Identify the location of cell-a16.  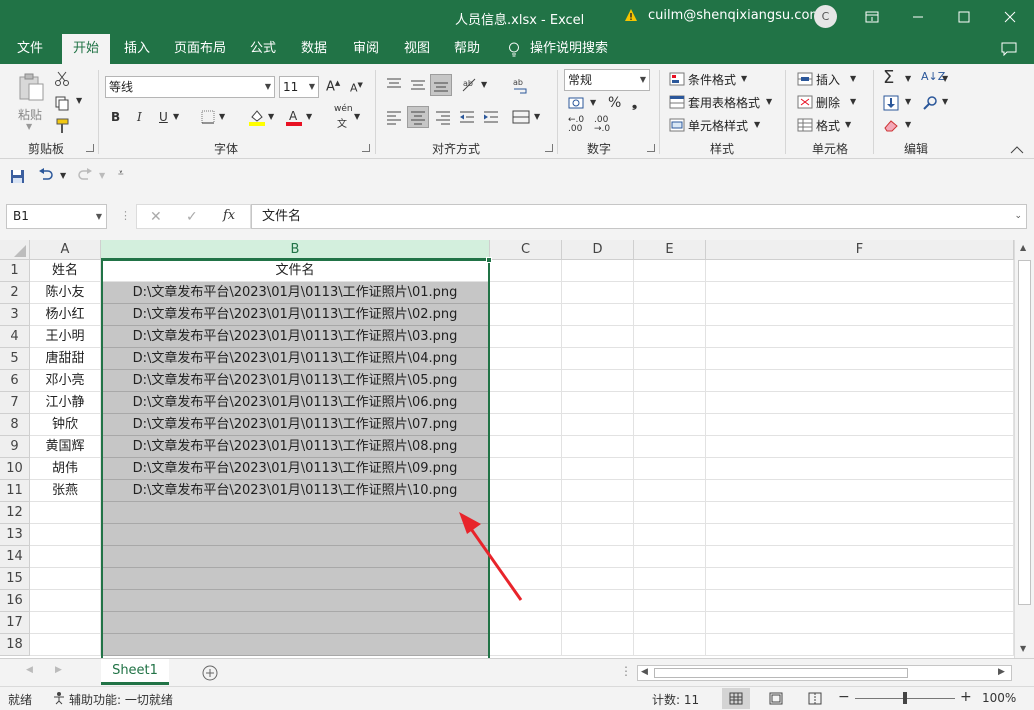
(65, 601).